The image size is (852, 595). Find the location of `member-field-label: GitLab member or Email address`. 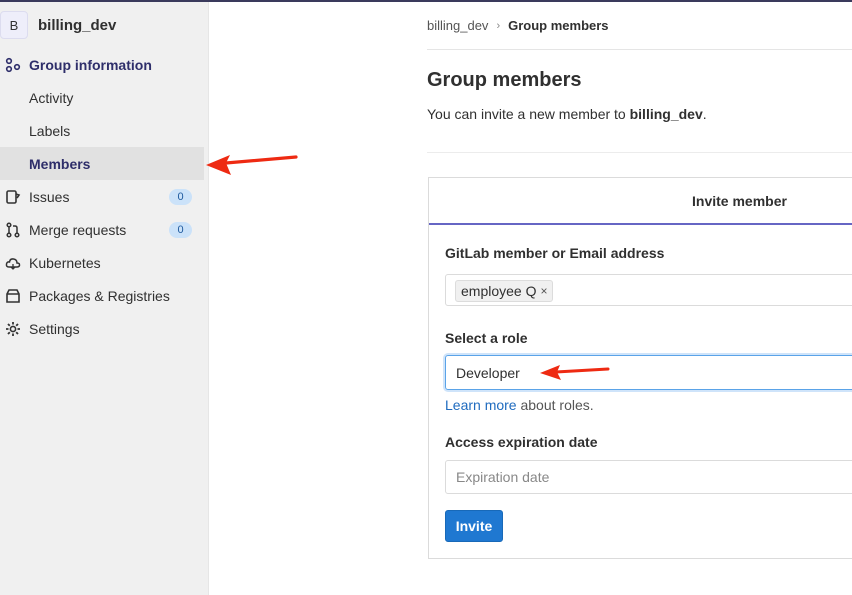

member-field-label: GitLab member or Email address is located at coordinates (555, 253).